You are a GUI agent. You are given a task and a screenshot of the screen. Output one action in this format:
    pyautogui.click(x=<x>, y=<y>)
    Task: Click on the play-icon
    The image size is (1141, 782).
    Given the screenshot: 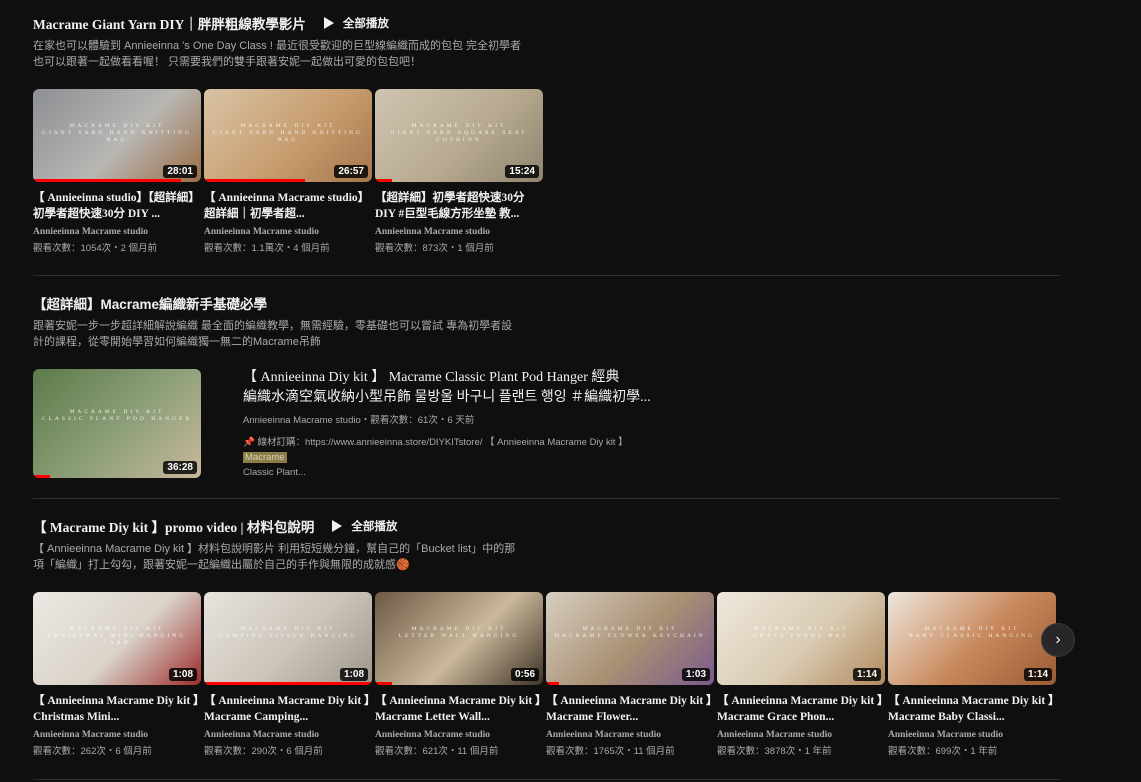 What is the action you would take?
    pyautogui.click(x=328, y=23)
    